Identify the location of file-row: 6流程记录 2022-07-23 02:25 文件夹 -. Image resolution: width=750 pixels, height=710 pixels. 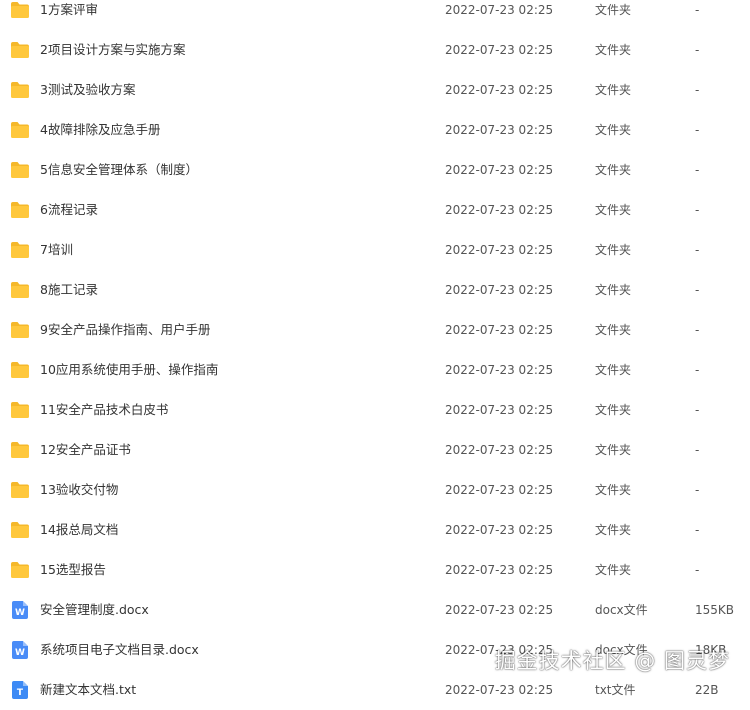
(375, 210).